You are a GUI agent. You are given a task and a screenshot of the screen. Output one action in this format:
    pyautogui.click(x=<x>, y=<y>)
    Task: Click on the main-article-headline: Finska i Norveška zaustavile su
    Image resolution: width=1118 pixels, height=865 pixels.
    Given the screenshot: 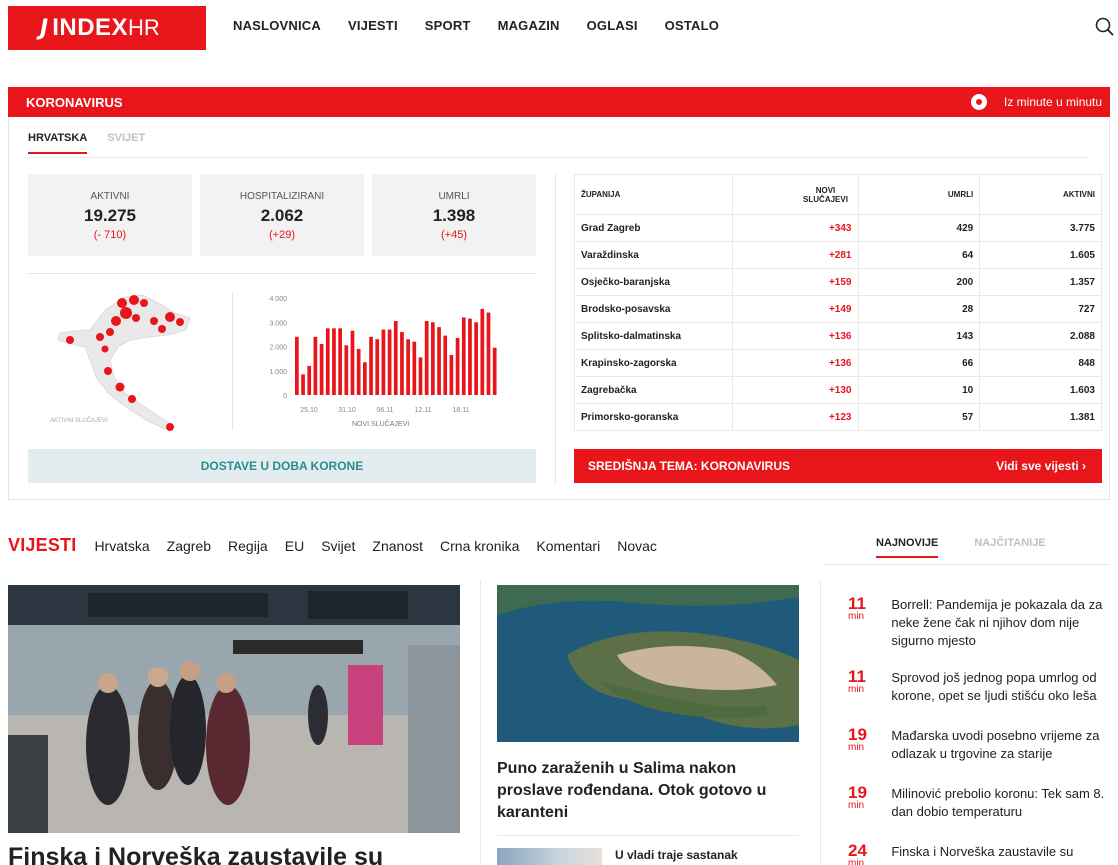 What is the action you would take?
    pyautogui.click(x=195, y=854)
    